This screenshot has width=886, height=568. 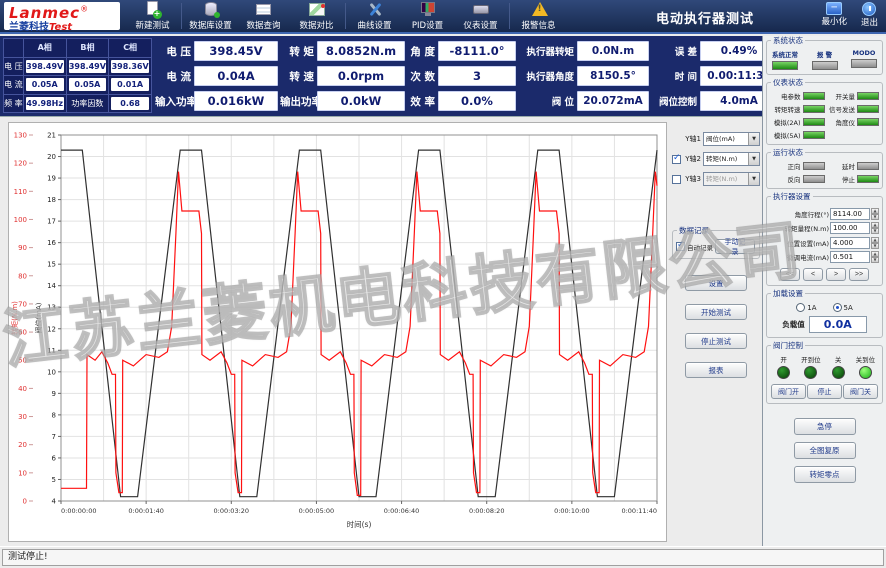 I want to click on toolbar-database-settings: 数据库设置, so click(x=210, y=16).